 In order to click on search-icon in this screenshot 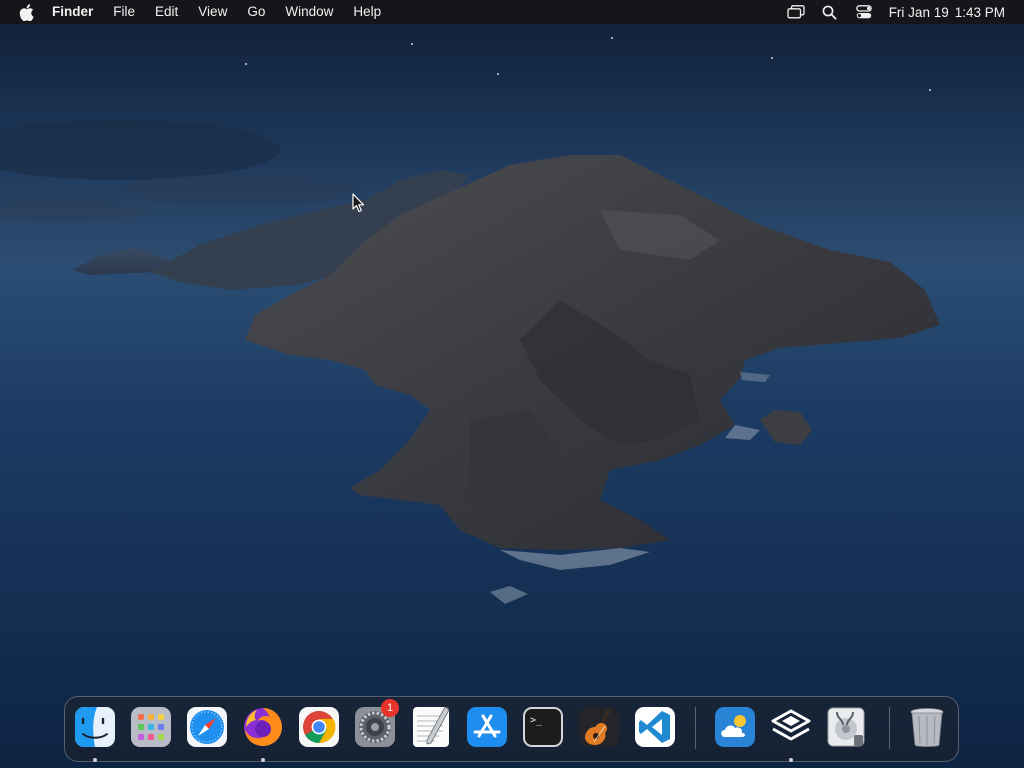, I will do `click(830, 12)`.